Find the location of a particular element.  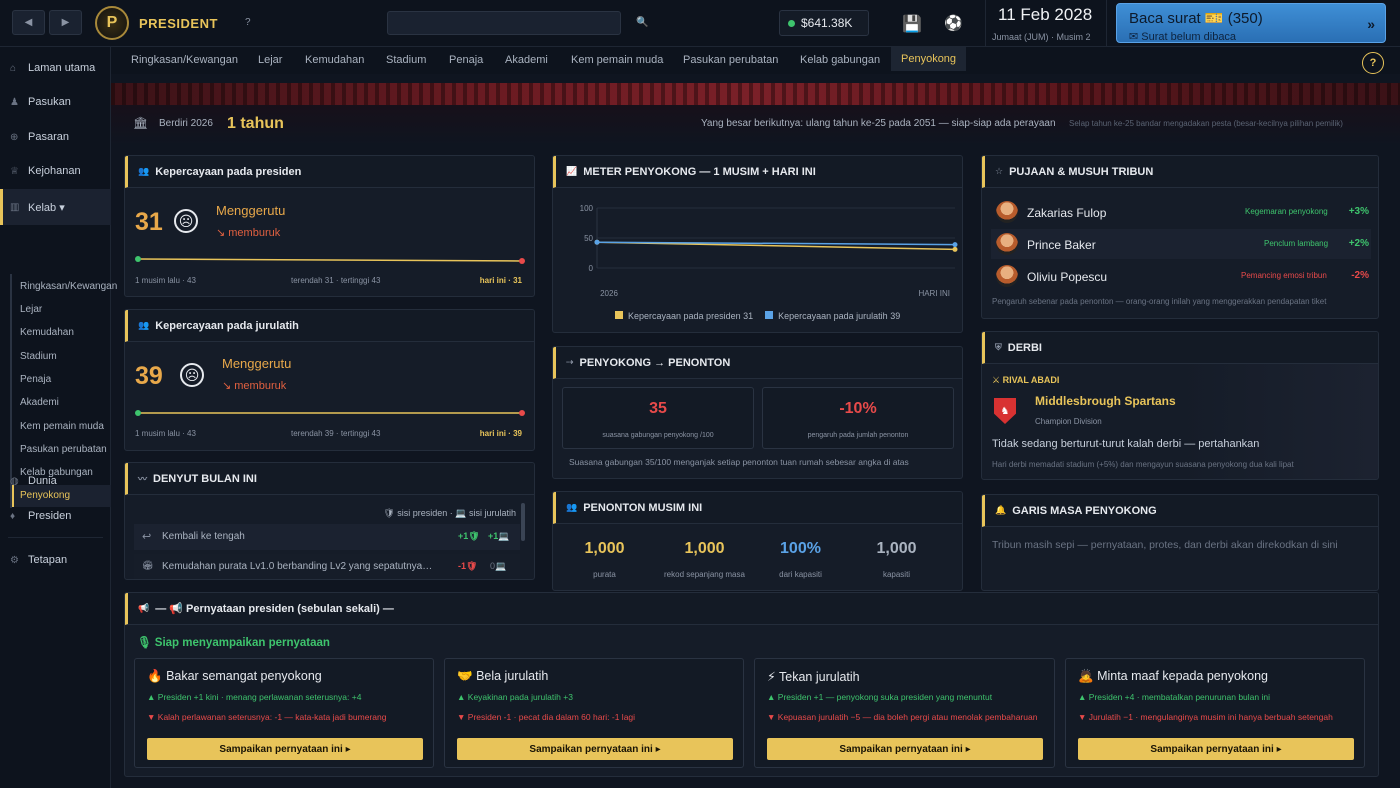

pulse-row: ↩ Kembali ke tengah +1🛡 +1💻 is located at coordinates (327, 537).